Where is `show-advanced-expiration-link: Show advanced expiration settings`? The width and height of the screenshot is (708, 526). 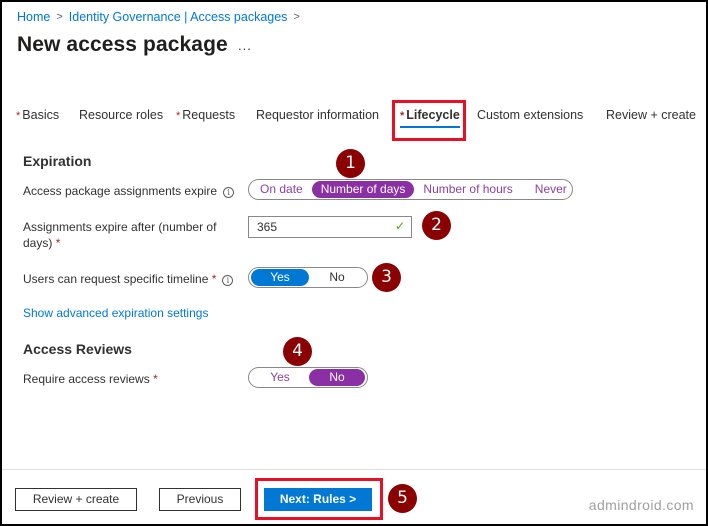
show-advanced-expiration-link: Show advanced expiration settings is located at coordinates (115, 313).